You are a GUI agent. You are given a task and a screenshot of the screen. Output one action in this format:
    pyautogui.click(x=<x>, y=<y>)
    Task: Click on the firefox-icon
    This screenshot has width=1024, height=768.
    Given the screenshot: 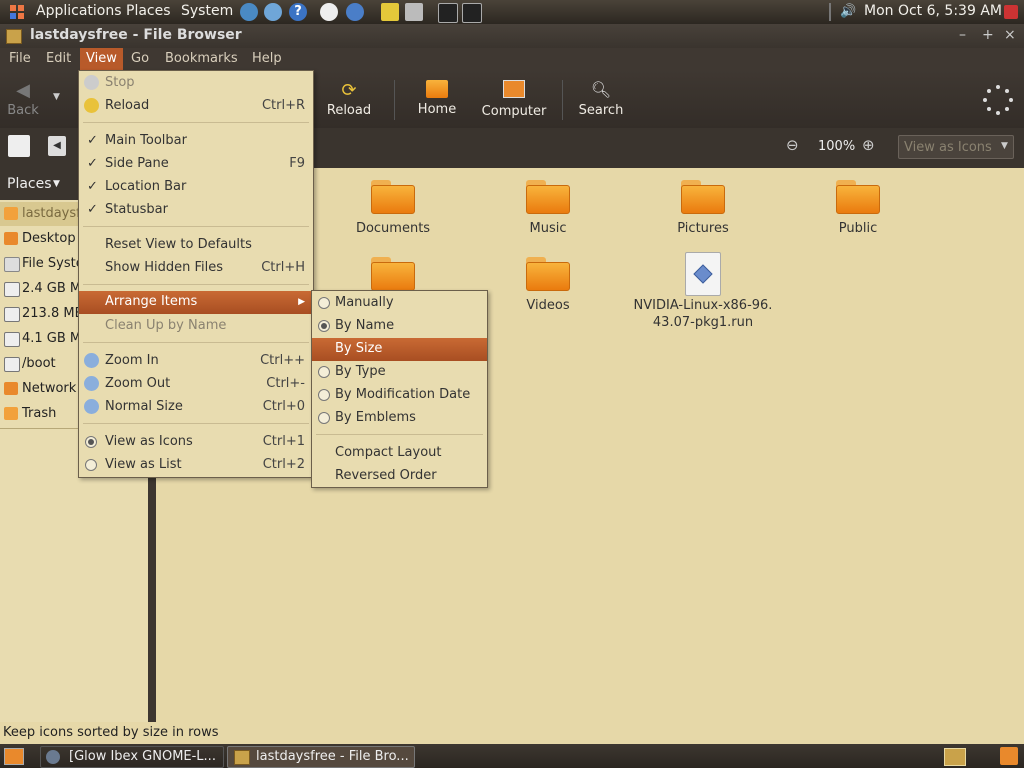 What is the action you would take?
    pyautogui.click(x=249, y=12)
    